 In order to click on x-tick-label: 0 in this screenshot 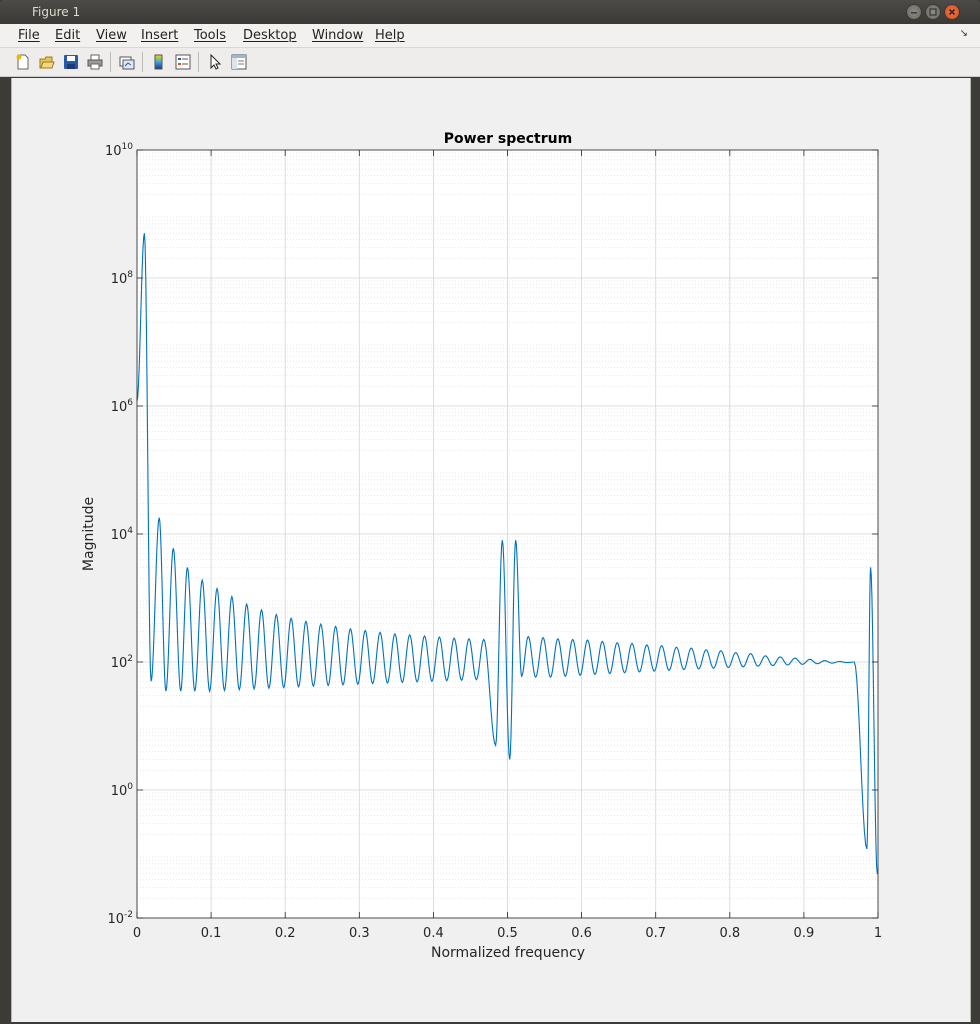, I will do `click(137, 933)`.